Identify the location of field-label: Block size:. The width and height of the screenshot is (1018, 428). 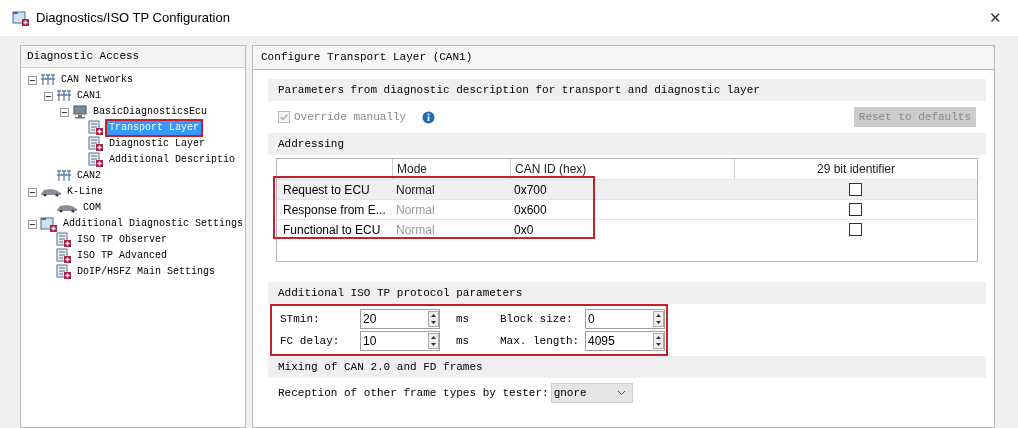
(537, 319).